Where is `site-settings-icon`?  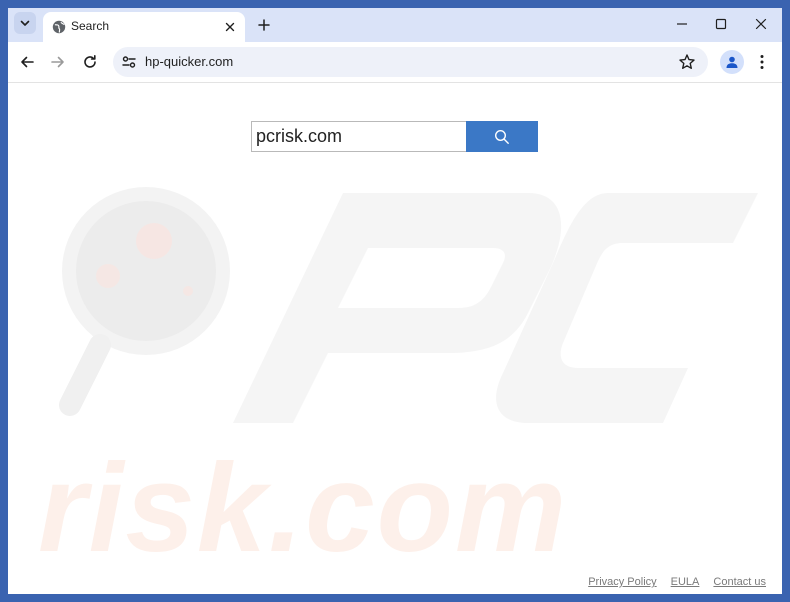 site-settings-icon is located at coordinates (129, 62).